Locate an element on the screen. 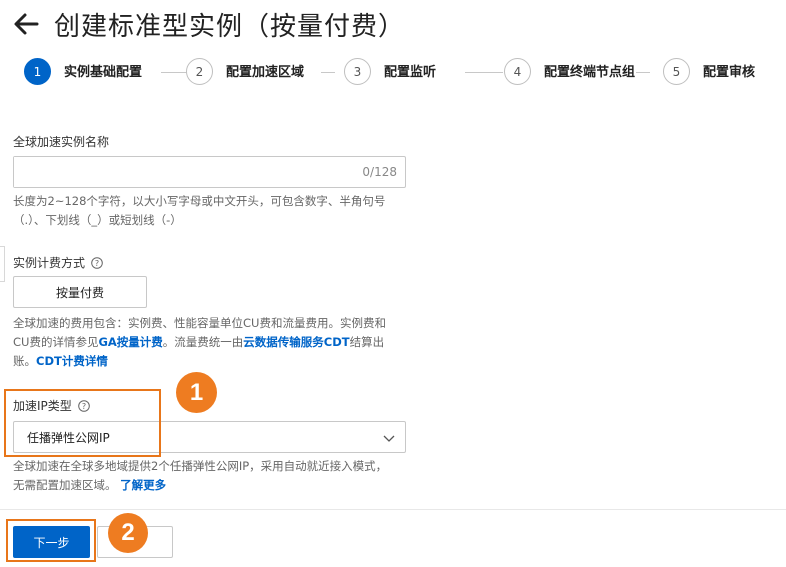 This screenshot has width=786, height=567. instance-name-field: 0/128 is located at coordinates (209, 172).